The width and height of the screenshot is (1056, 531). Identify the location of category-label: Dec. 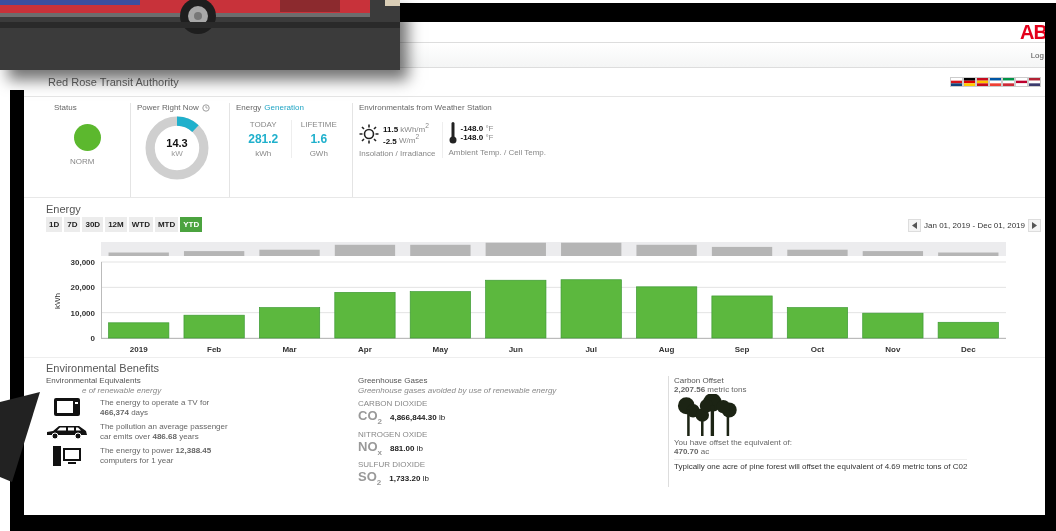
(968, 349).